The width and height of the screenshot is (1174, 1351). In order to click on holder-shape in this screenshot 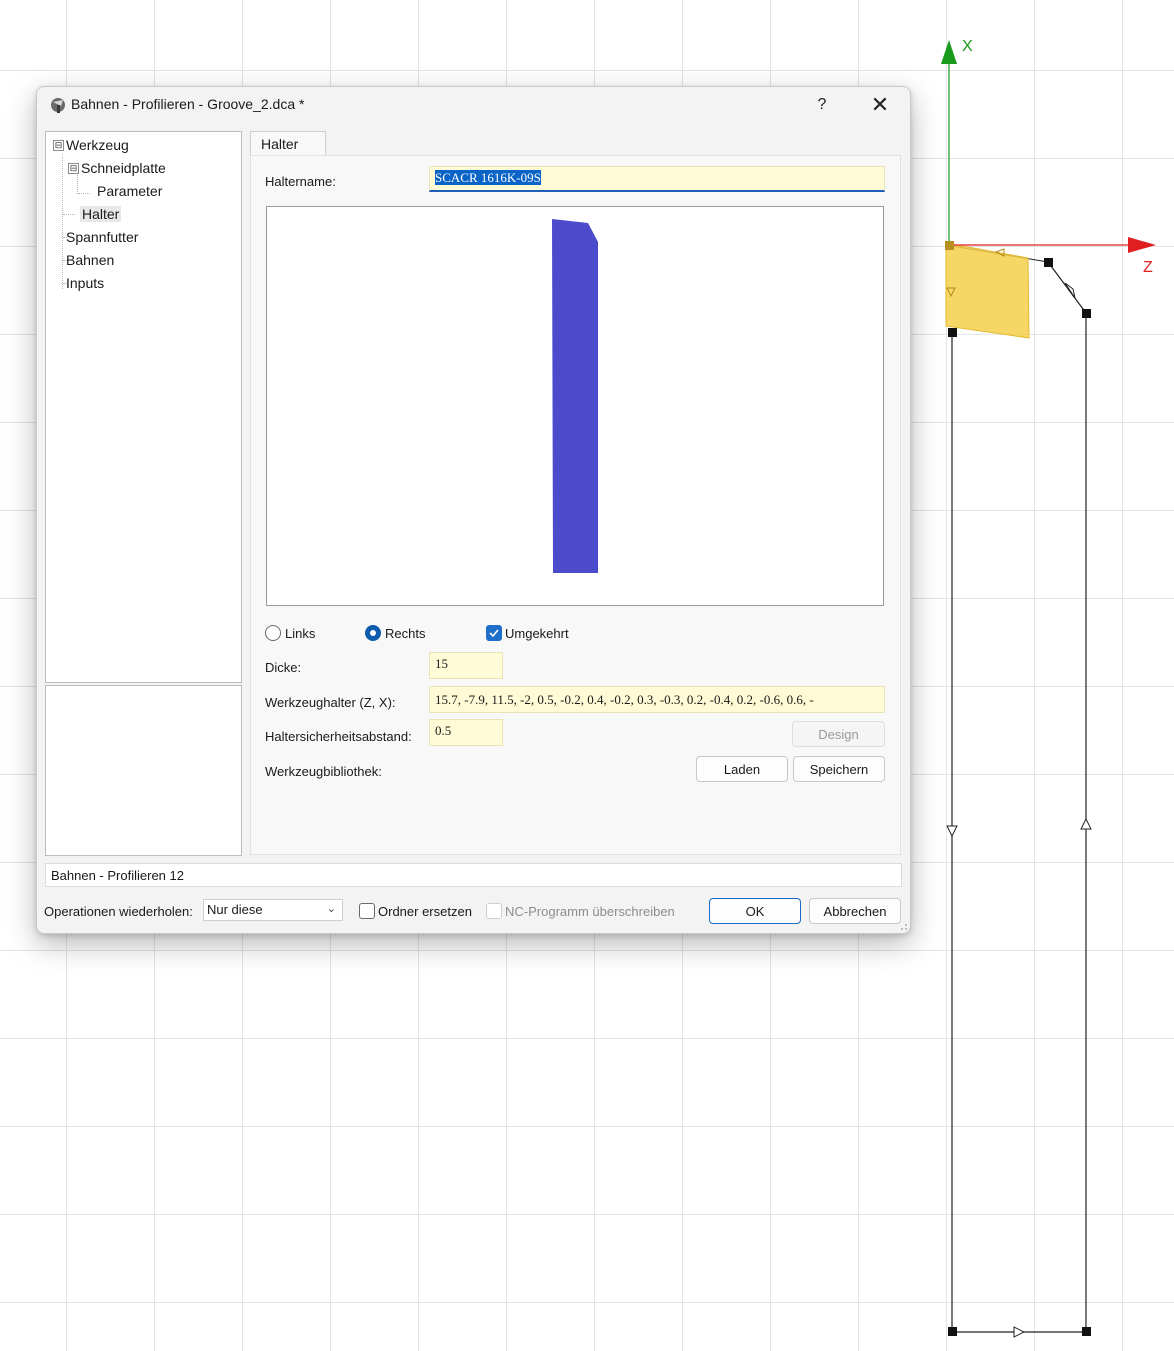, I will do `click(575, 396)`.